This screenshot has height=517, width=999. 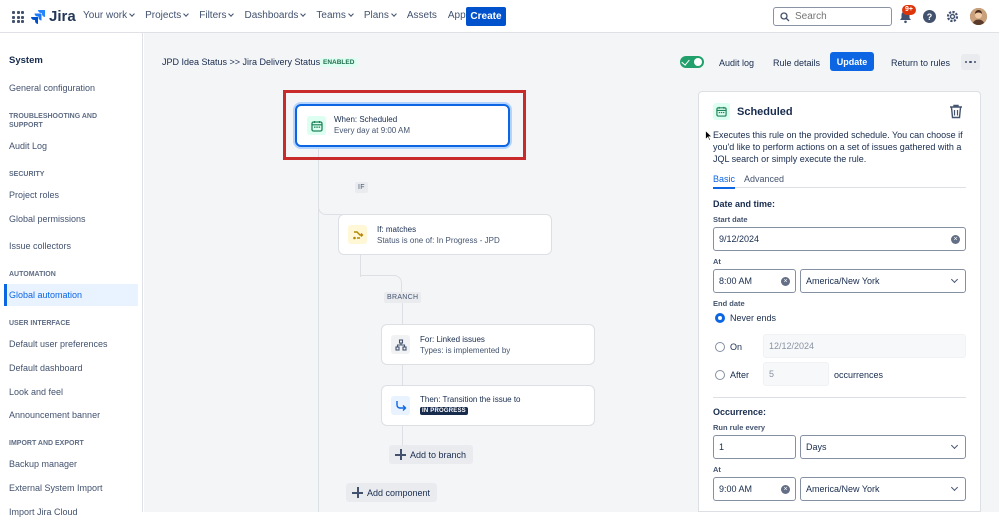 I want to click on sidebar-heading-security: SECURITY, so click(x=27, y=174).